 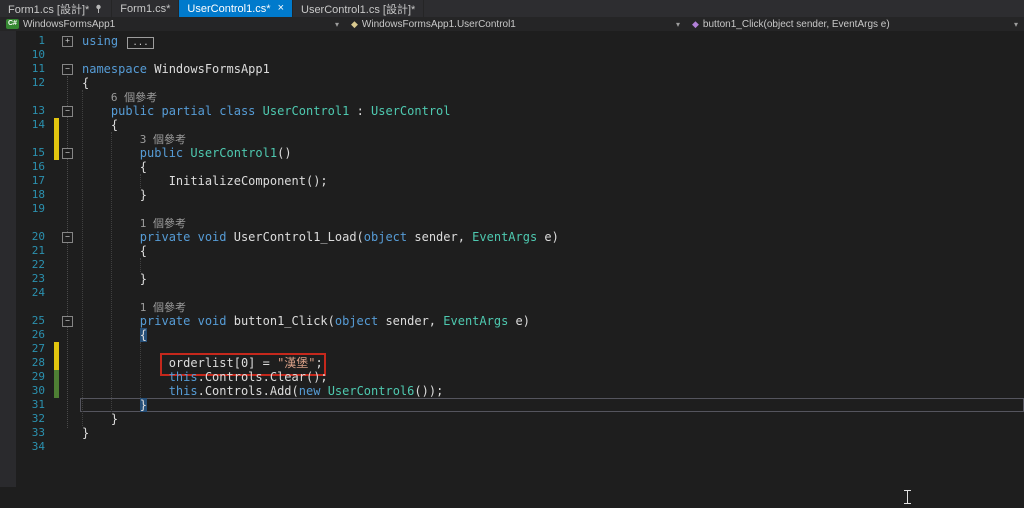 I want to click on line-number, so click(x=35, y=139).